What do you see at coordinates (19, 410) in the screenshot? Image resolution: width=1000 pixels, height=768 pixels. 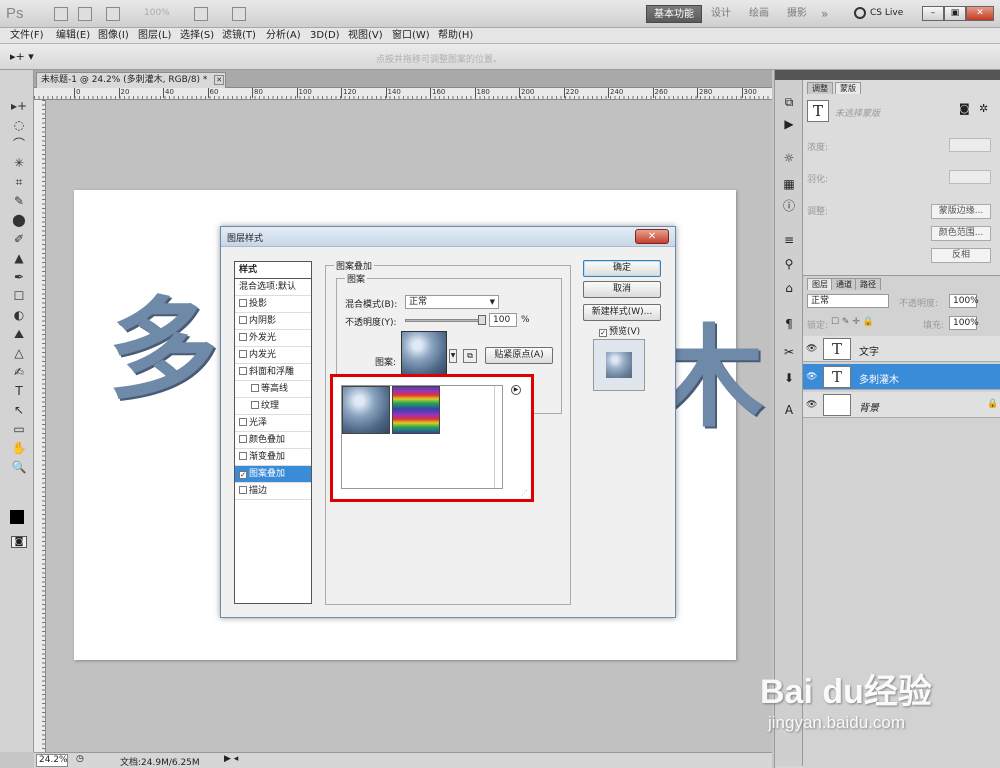 I see `path-select-tool-icon: ↖` at bounding box center [19, 410].